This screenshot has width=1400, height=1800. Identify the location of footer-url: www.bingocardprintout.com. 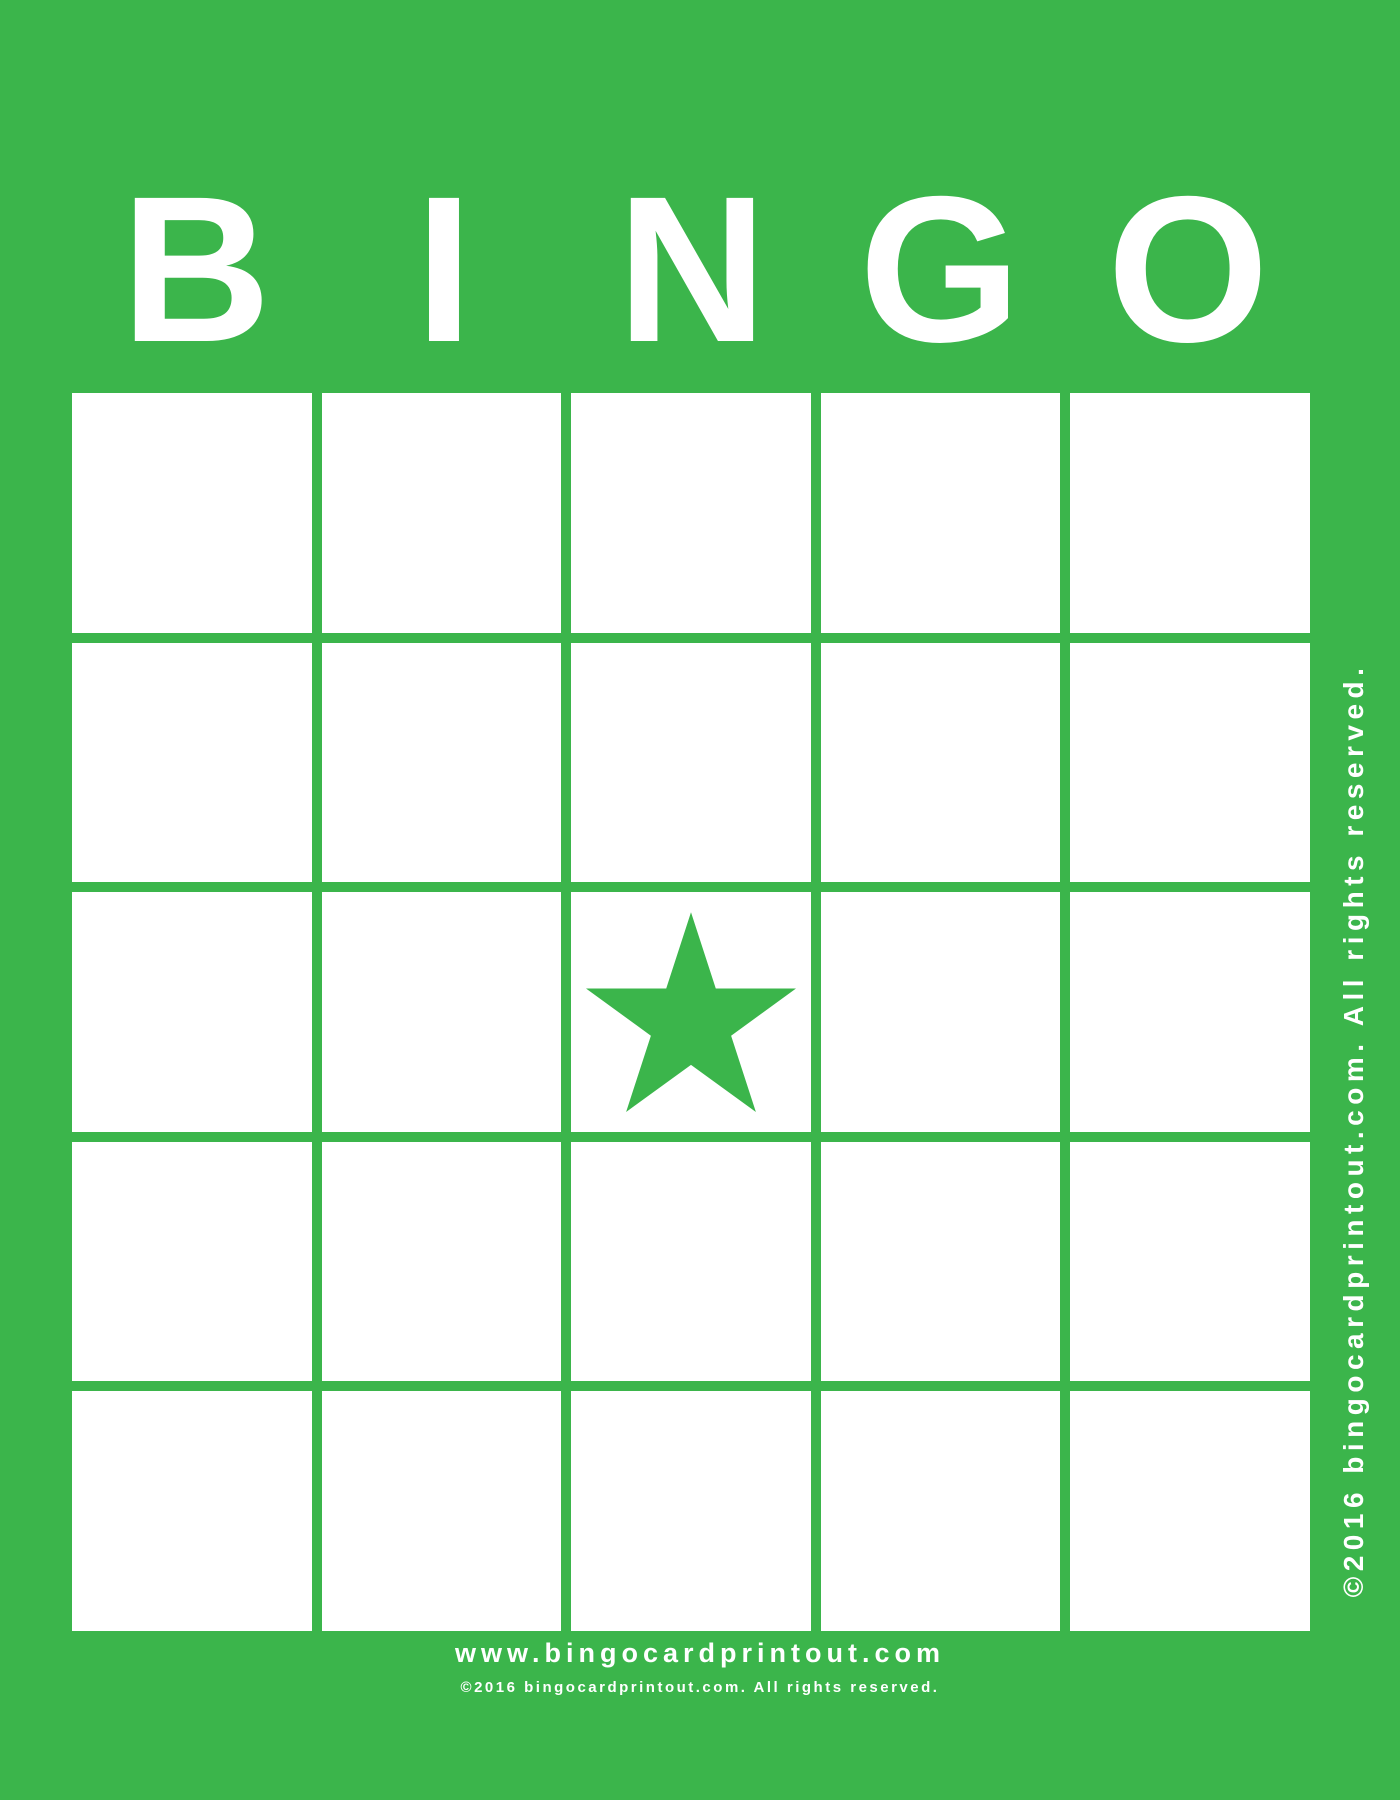
(700, 1653).